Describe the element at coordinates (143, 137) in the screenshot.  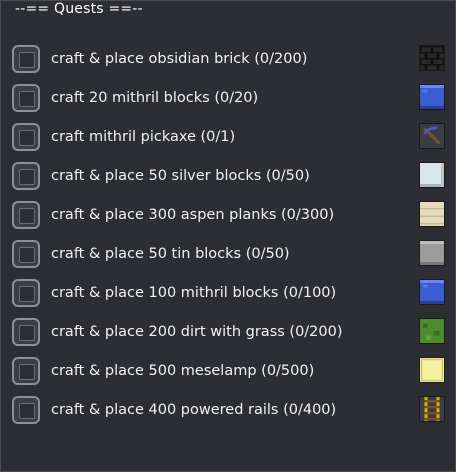
I see `quest-label: craft mithril pickaxe (0/1)` at that location.